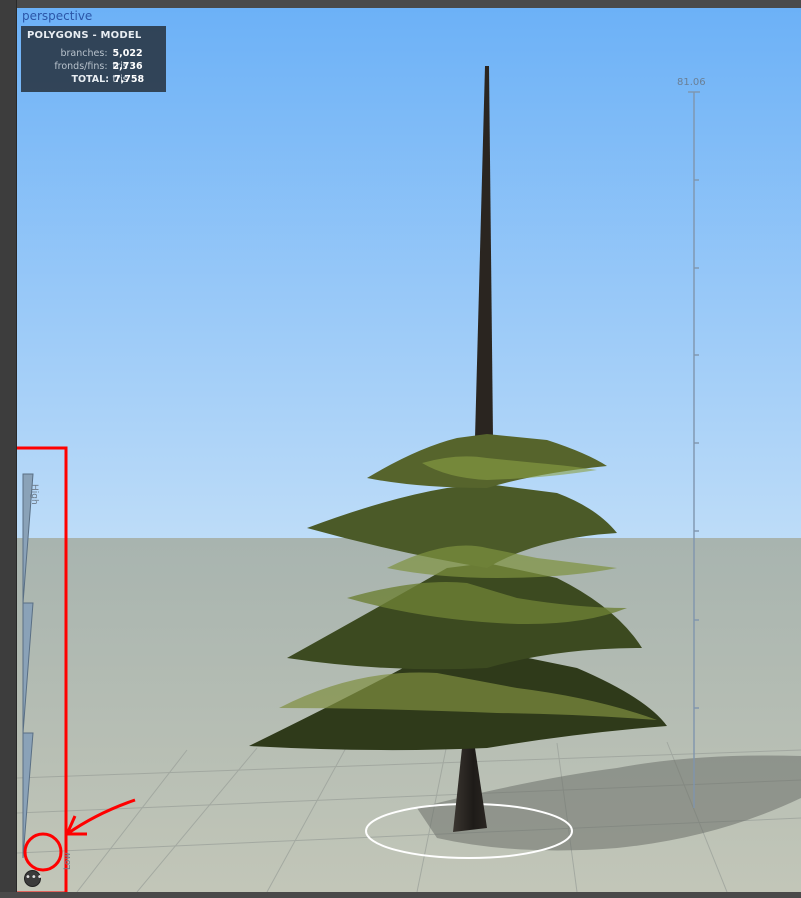 The height and width of the screenshot is (898, 801). Describe the element at coordinates (400, 4) in the screenshot. I see `top-frame` at that location.